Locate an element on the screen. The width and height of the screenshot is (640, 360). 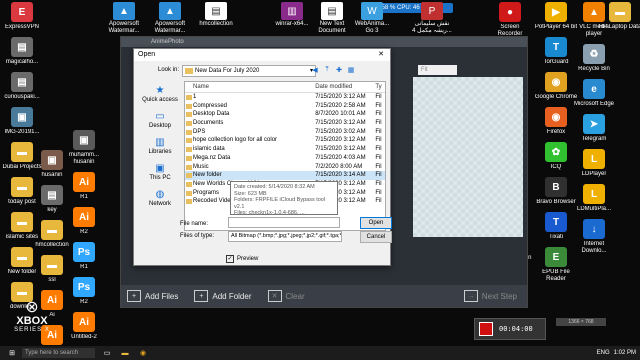
place-quick-access: ★ Quick access is located at coordinates (160, 93).